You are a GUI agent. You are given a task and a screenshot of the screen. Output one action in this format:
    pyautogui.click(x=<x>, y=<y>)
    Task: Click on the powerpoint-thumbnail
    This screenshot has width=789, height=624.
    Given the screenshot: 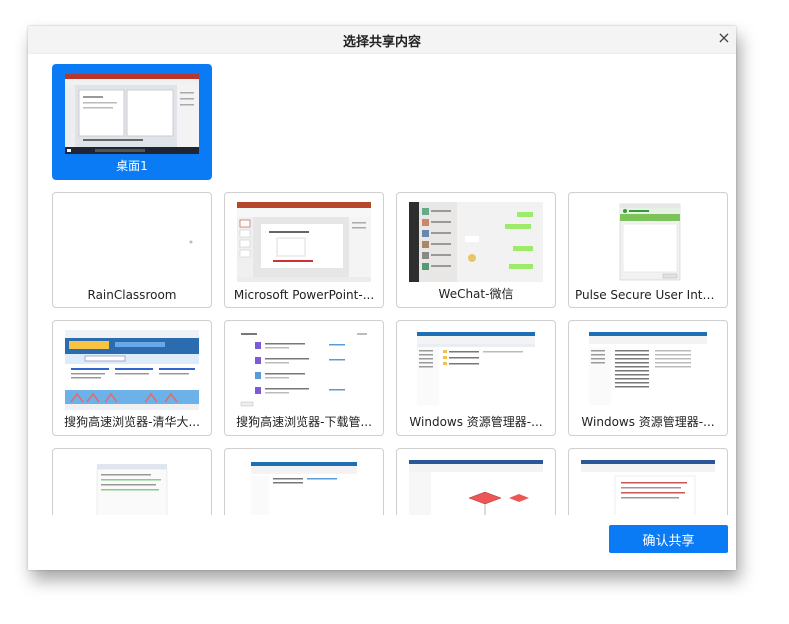 What is the action you would take?
    pyautogui.click(x=304, y=242)
    